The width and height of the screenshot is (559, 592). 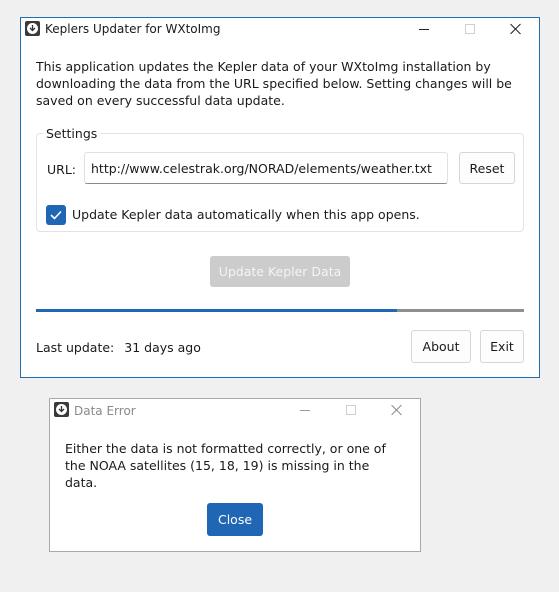 What do you see at coordinates (235, 410) in the screenshot?
I see `error-titlebar: Data Error` at bounding box center [235, 410].